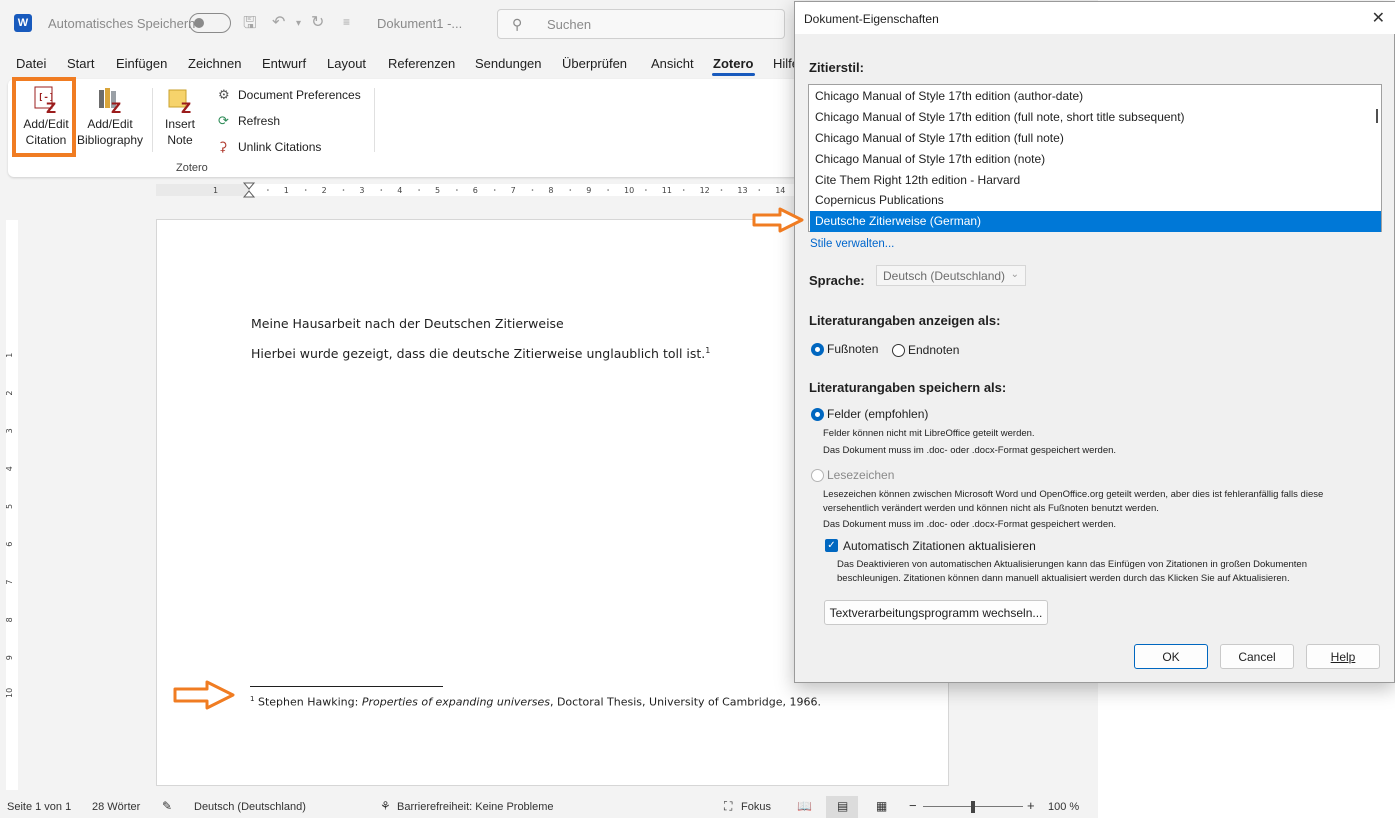  I want to click on zoom-slider-thumb, so click(973, 807).